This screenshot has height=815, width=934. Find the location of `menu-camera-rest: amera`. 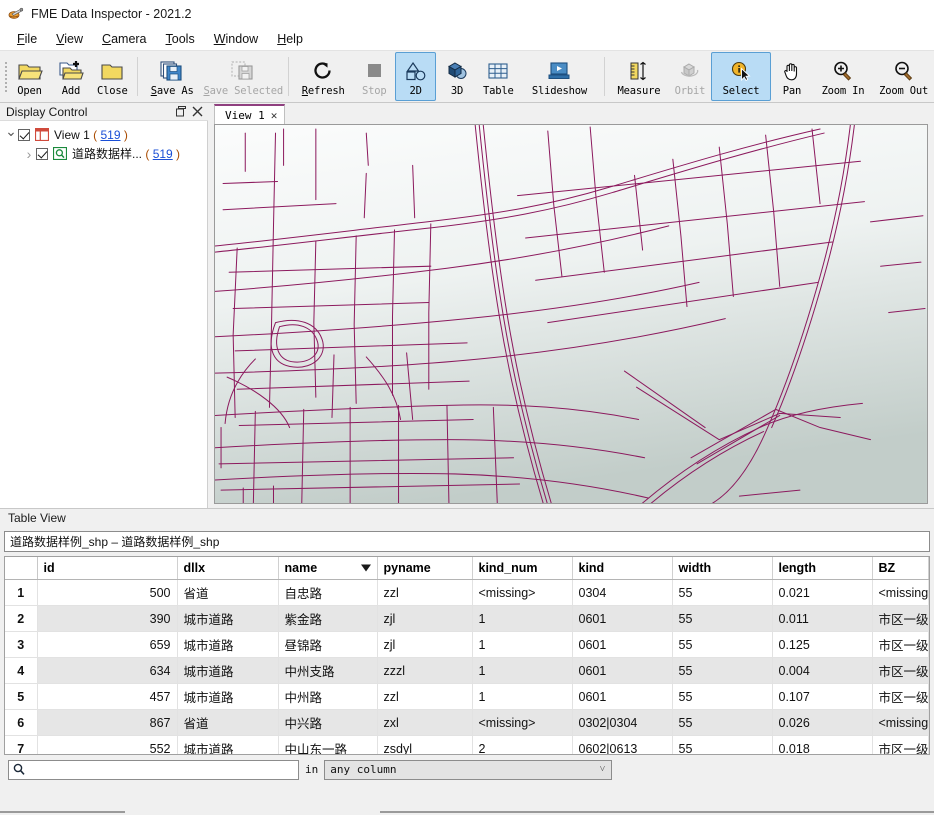

menu-camera-rest: amera is located at coordinates (129, 39).